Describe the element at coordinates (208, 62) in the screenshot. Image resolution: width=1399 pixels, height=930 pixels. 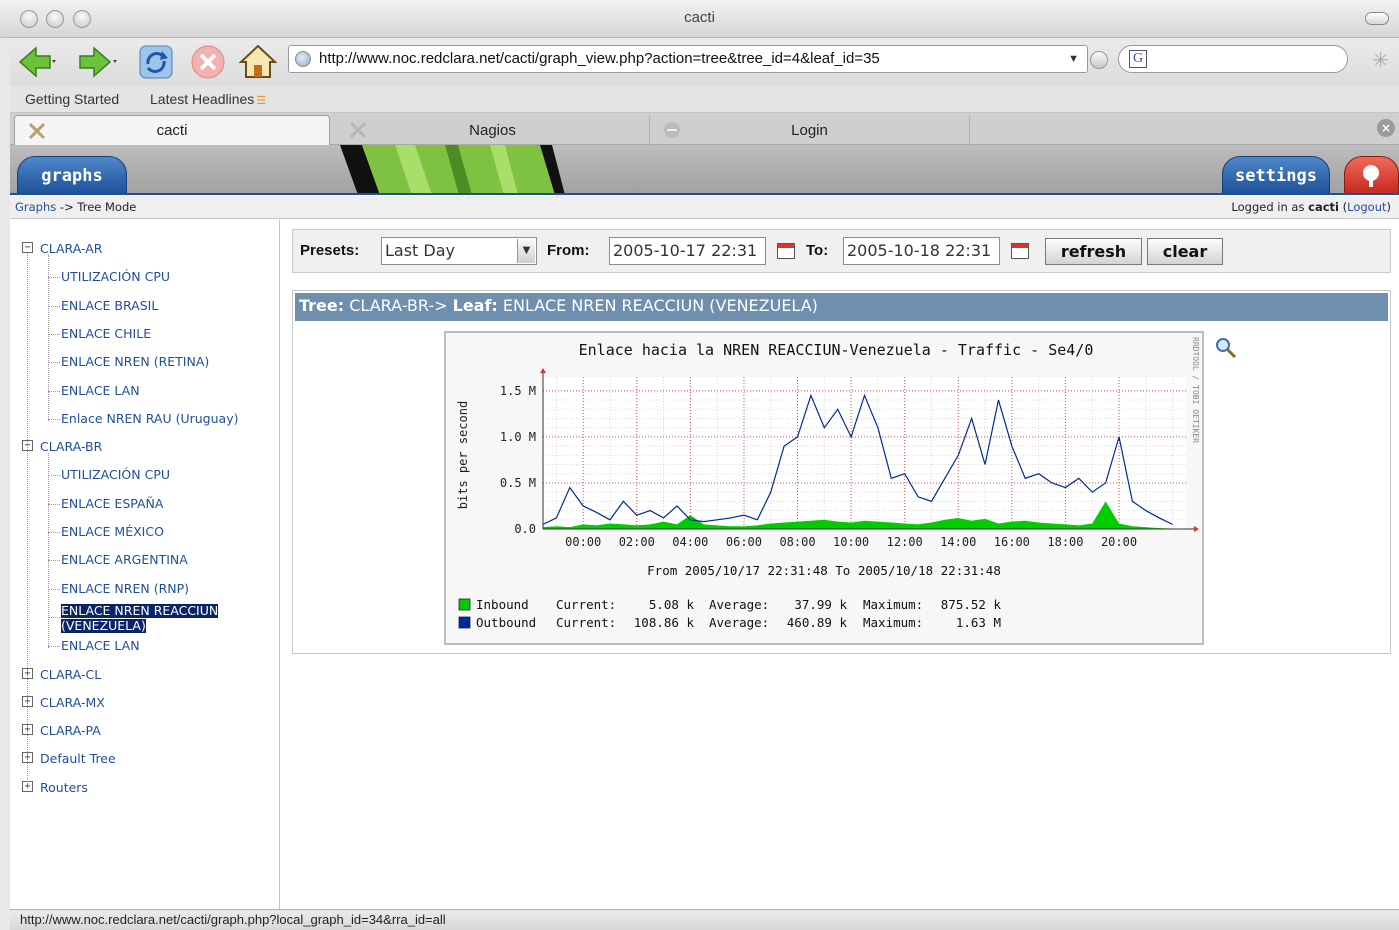
I see `stop-button` at that location.